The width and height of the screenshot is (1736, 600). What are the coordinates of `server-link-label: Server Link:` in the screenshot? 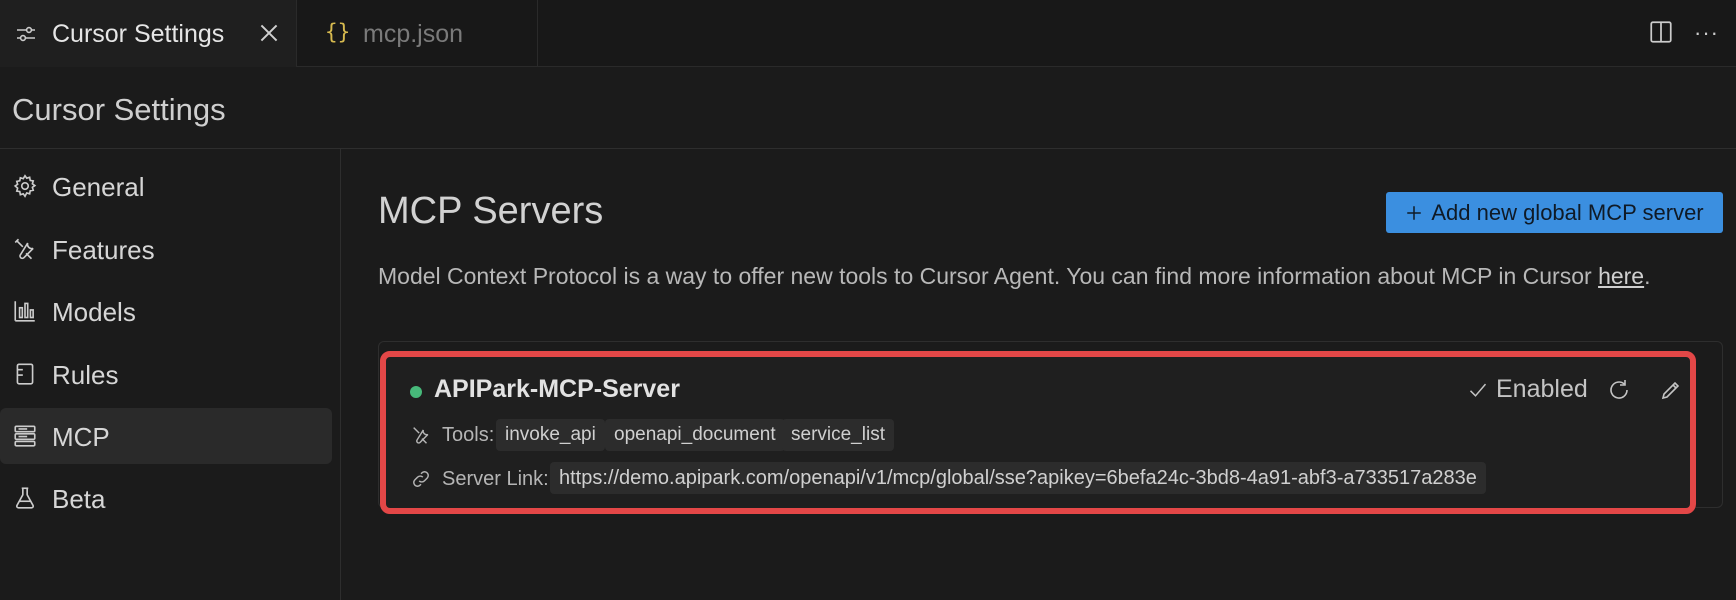 It's located at (495, 479).